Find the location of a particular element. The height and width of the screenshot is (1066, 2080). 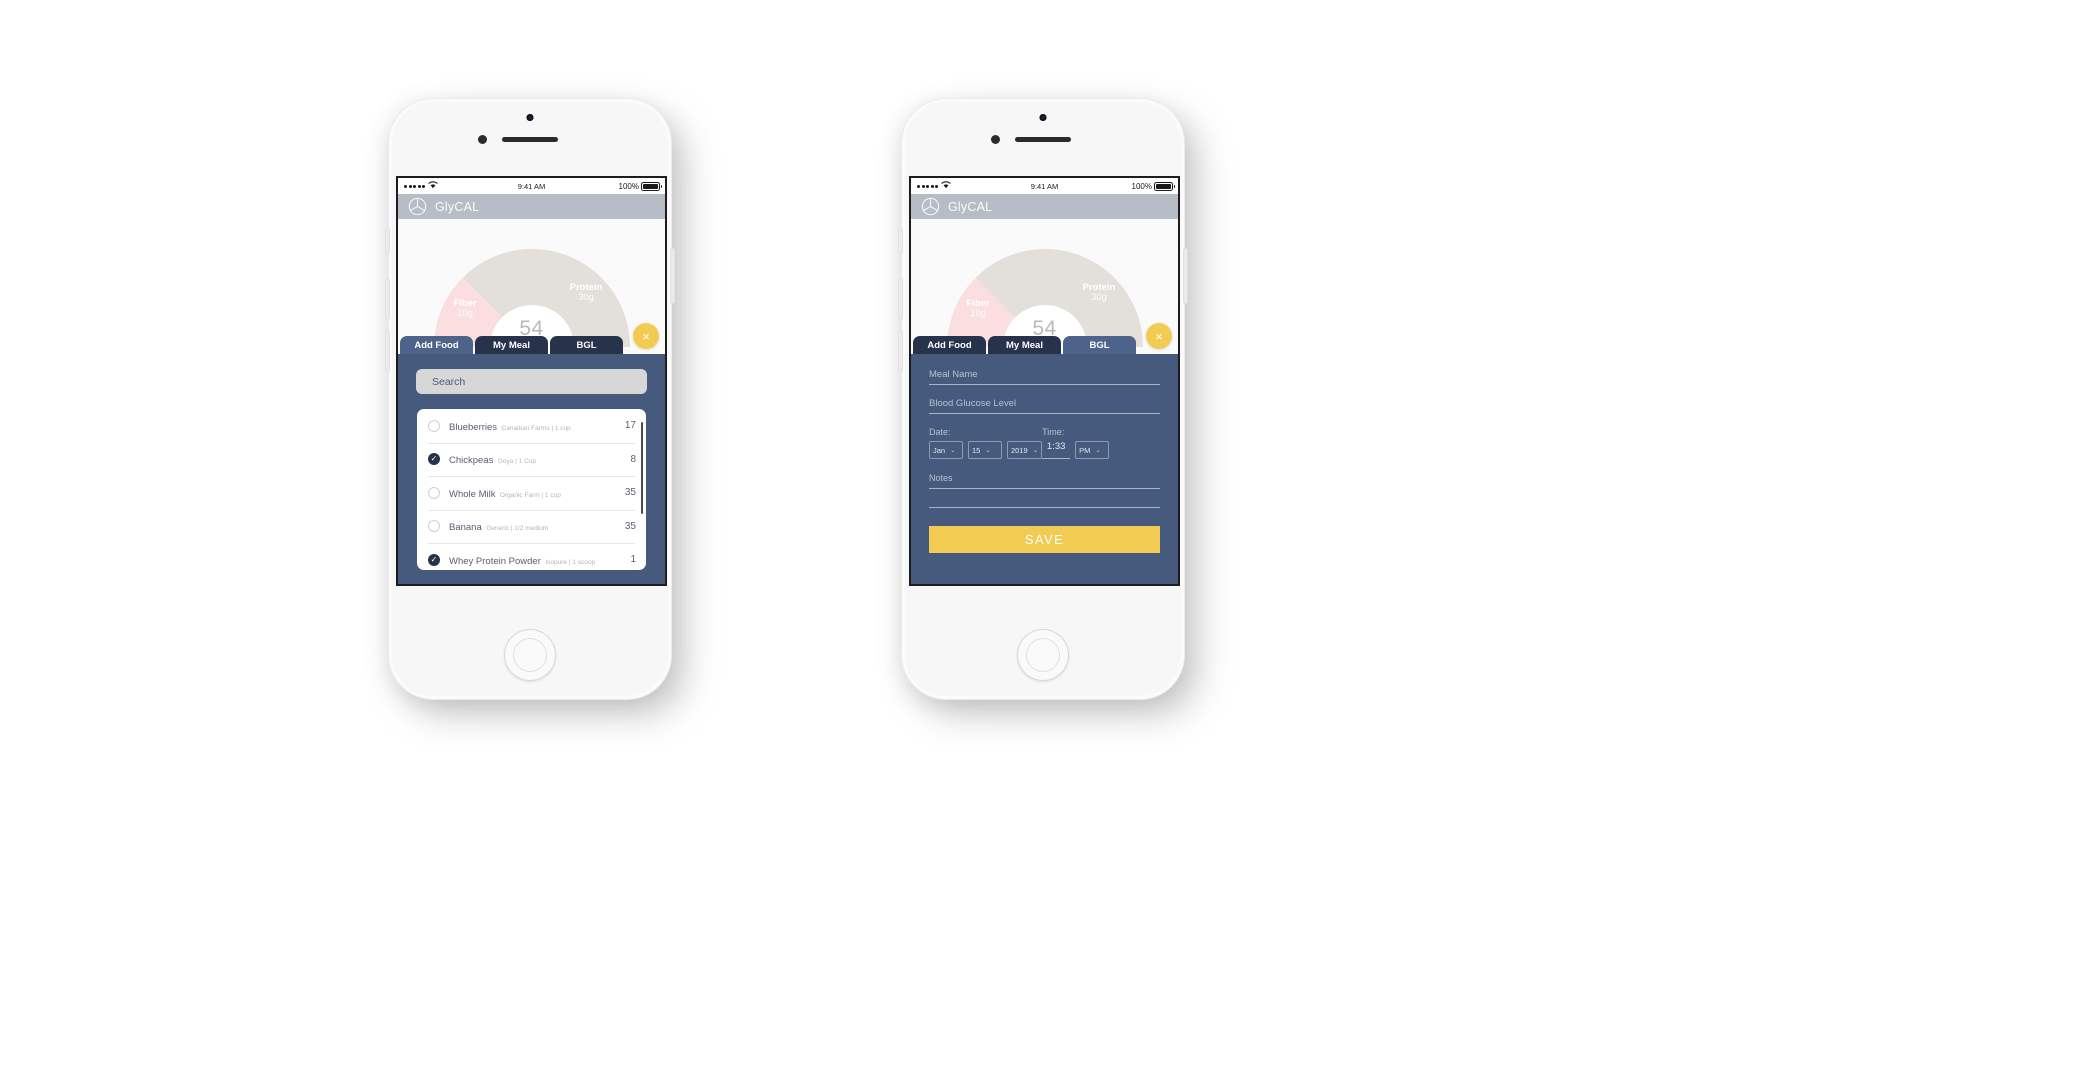

blood-glucose-field: Blood Glucose Level is located at coordinates (1044, 406).